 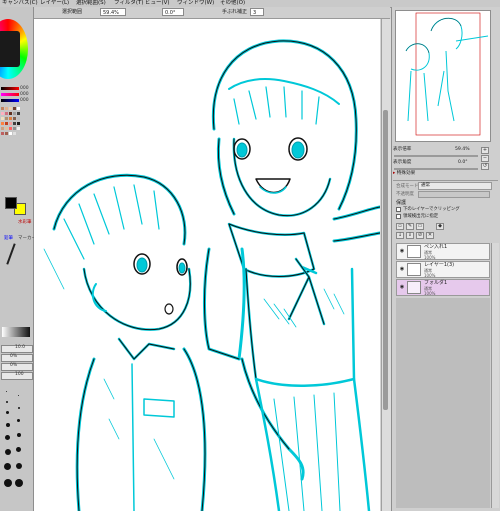 What do you see at coordinates (16, 332) in the screenshot?
I see `brush-stroke-preview` at bounding box center [16, 332].